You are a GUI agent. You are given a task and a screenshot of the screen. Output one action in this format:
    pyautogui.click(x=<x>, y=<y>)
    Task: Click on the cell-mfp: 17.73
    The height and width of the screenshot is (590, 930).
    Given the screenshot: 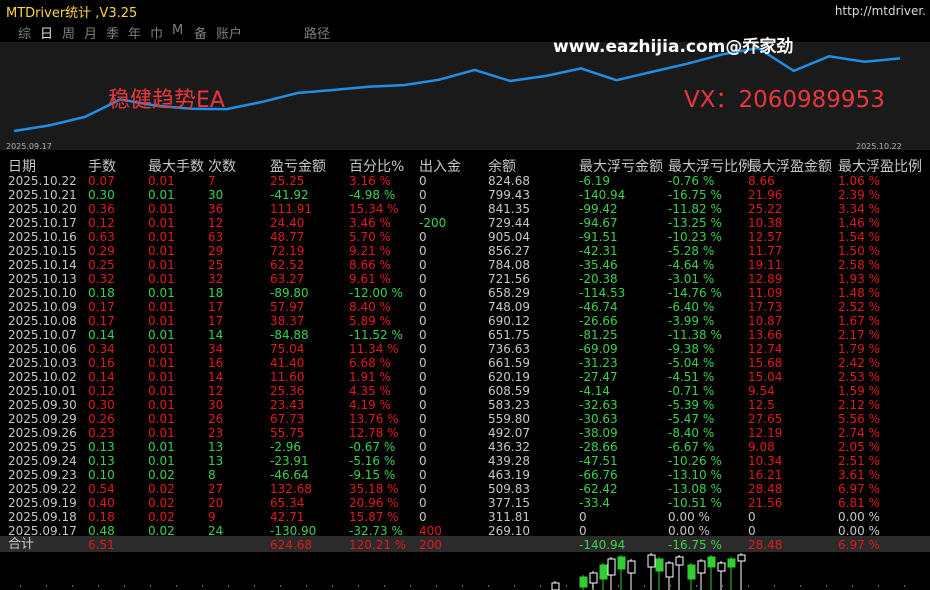 What is the action you would take?
    pyautogui.click(x=765, y=307)
    